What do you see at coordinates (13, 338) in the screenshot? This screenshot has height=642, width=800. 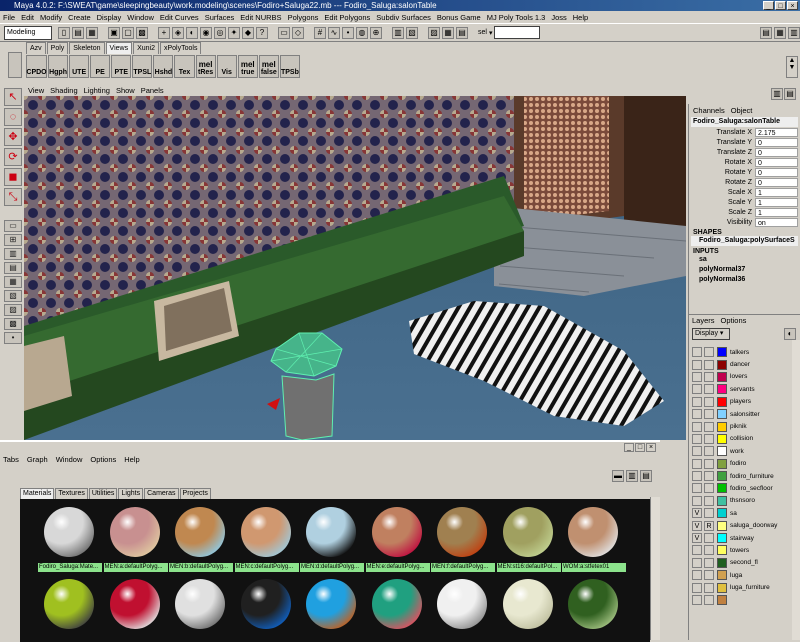 I see `layout-more-icon: •` at bounding box center [13, 338].